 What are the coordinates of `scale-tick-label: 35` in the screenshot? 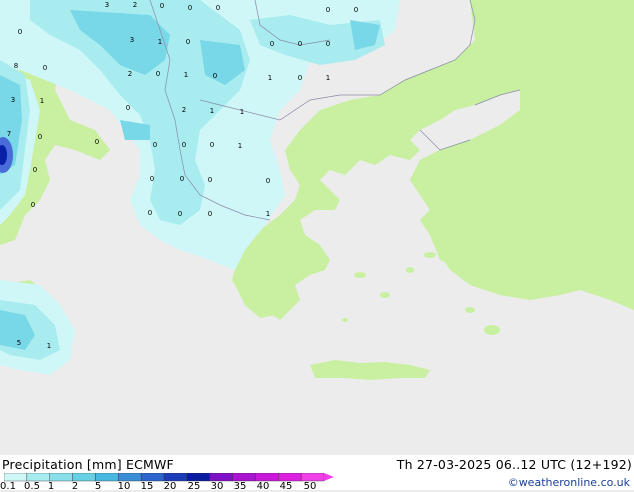 It's located at (240, 486).